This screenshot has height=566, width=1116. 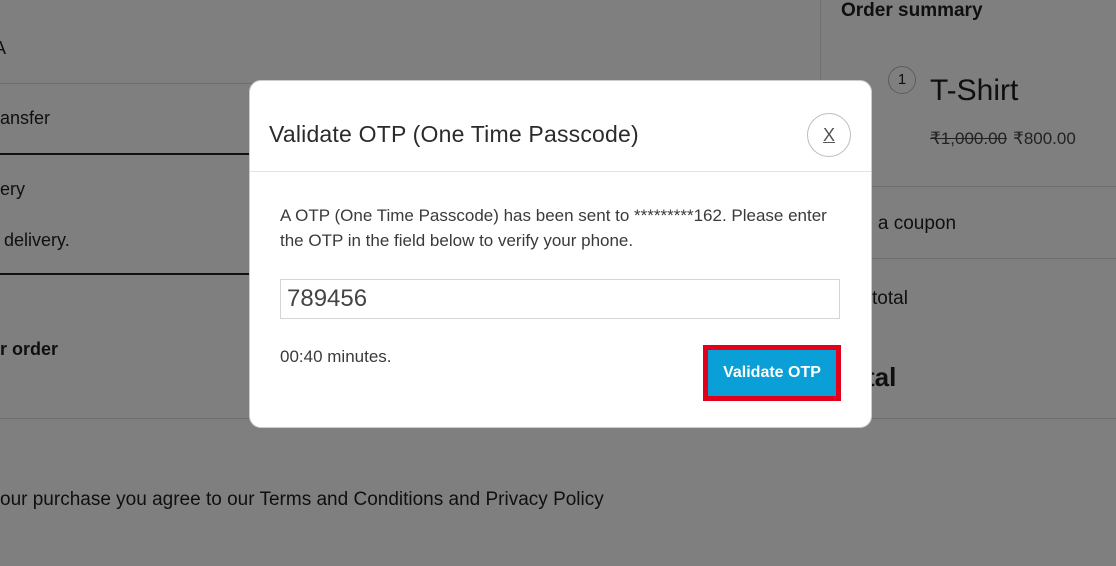 What do you see at coordinates (336, 356) in the screenshot?
I see `otp-timer: 00:40 minutes.` at bounding box center [336, 356].